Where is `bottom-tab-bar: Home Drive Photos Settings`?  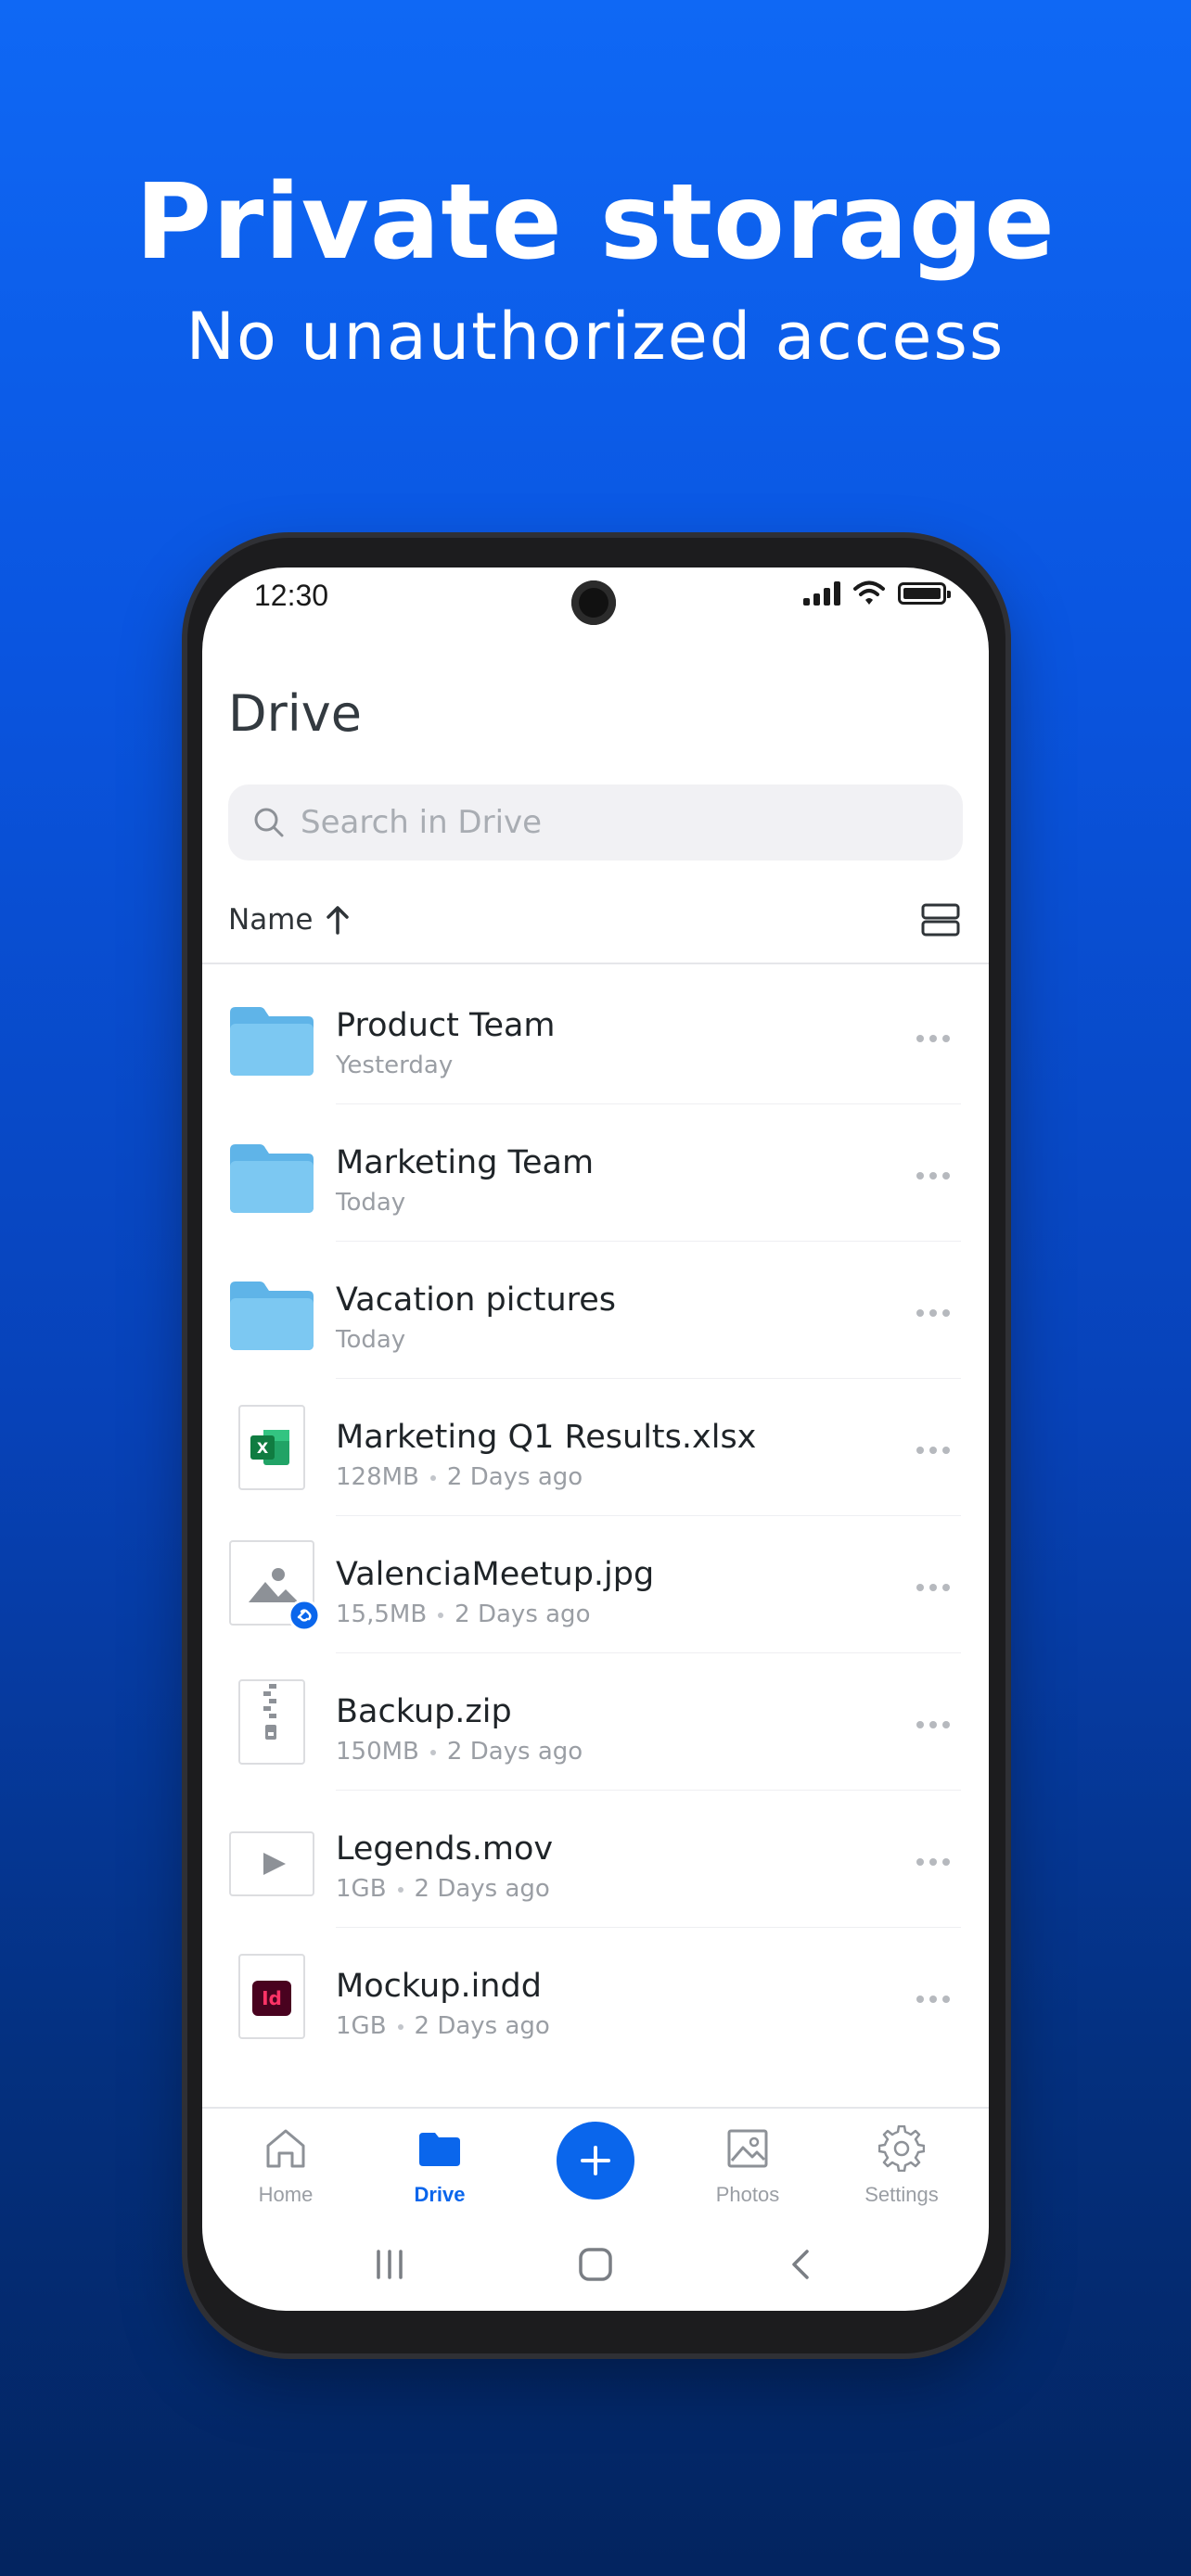
bottom-tab-bar: Home Drive Photos Settings is located at coordinates (595, 2163).